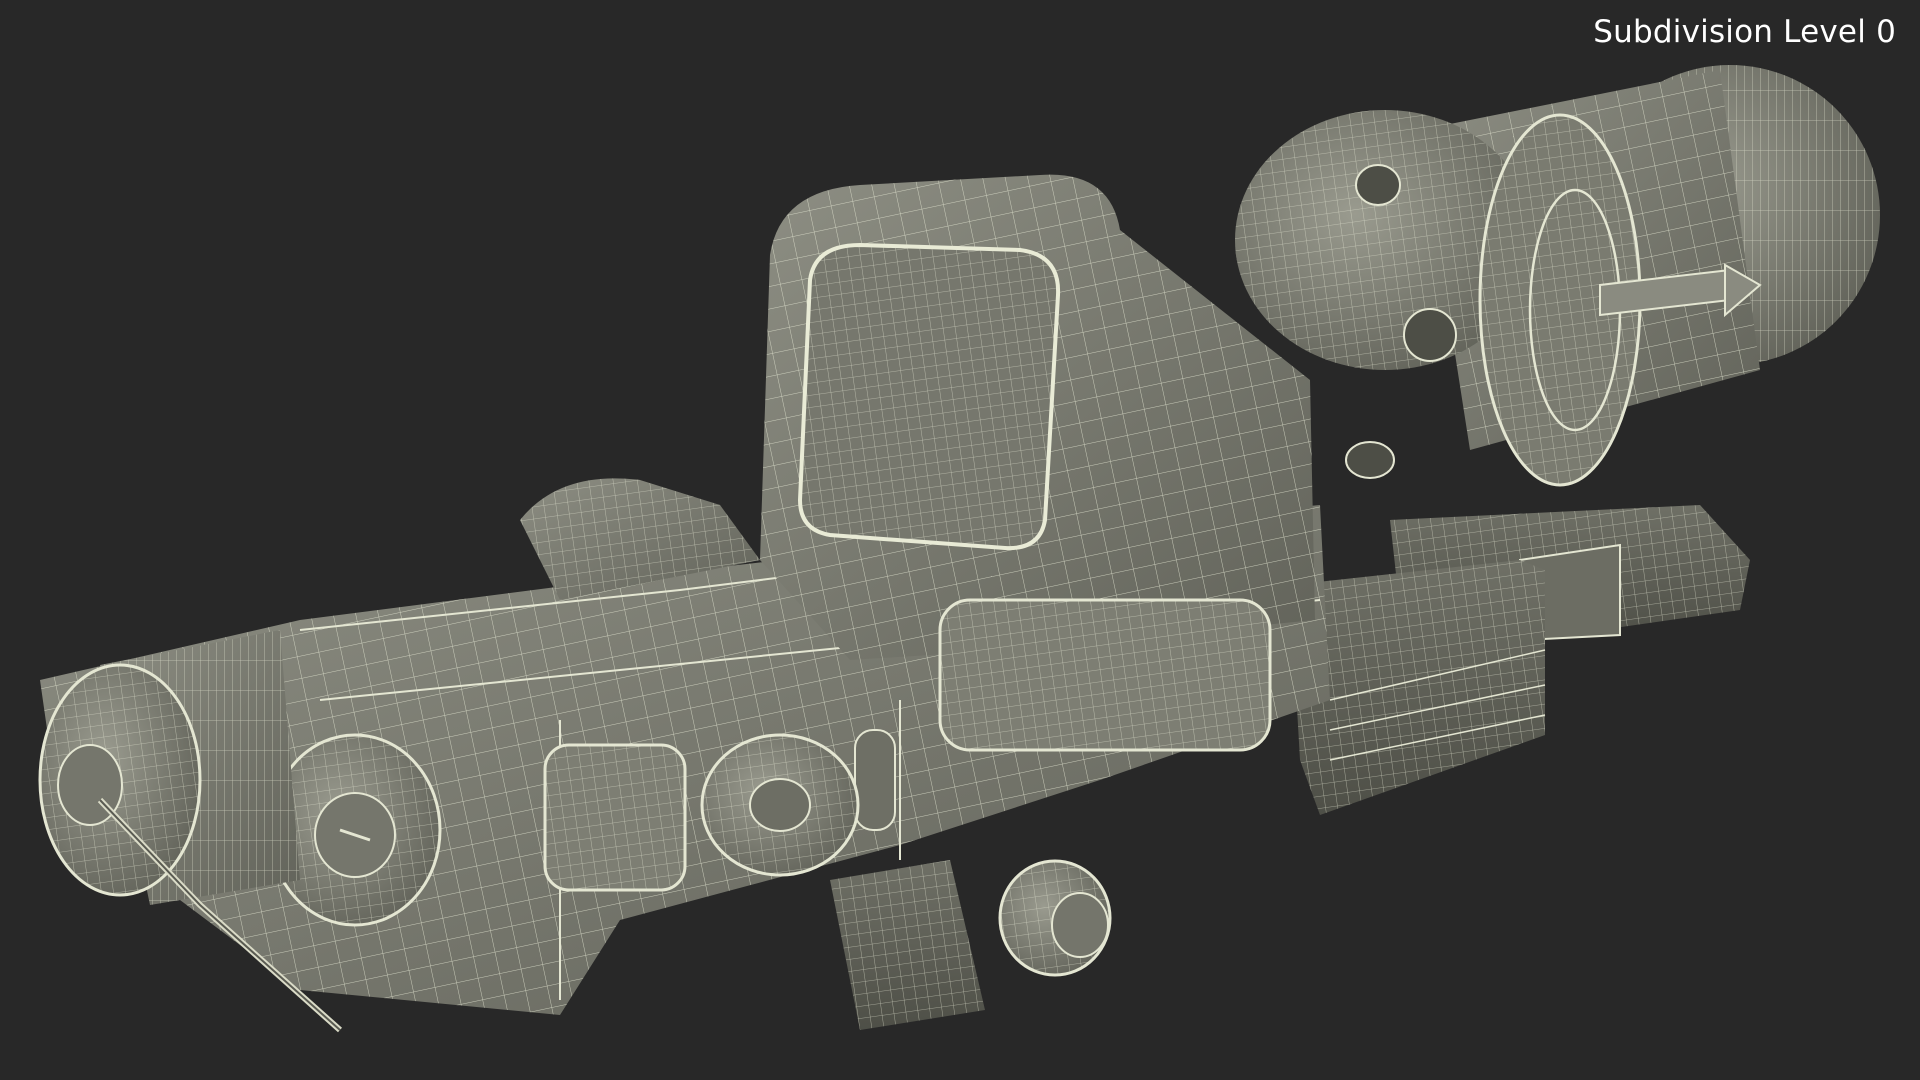 This screenshot has width=1920, height=1080. Describe the element at coordinates (971, 944) in the screenshot. I see `adjustment-knob` at that location.